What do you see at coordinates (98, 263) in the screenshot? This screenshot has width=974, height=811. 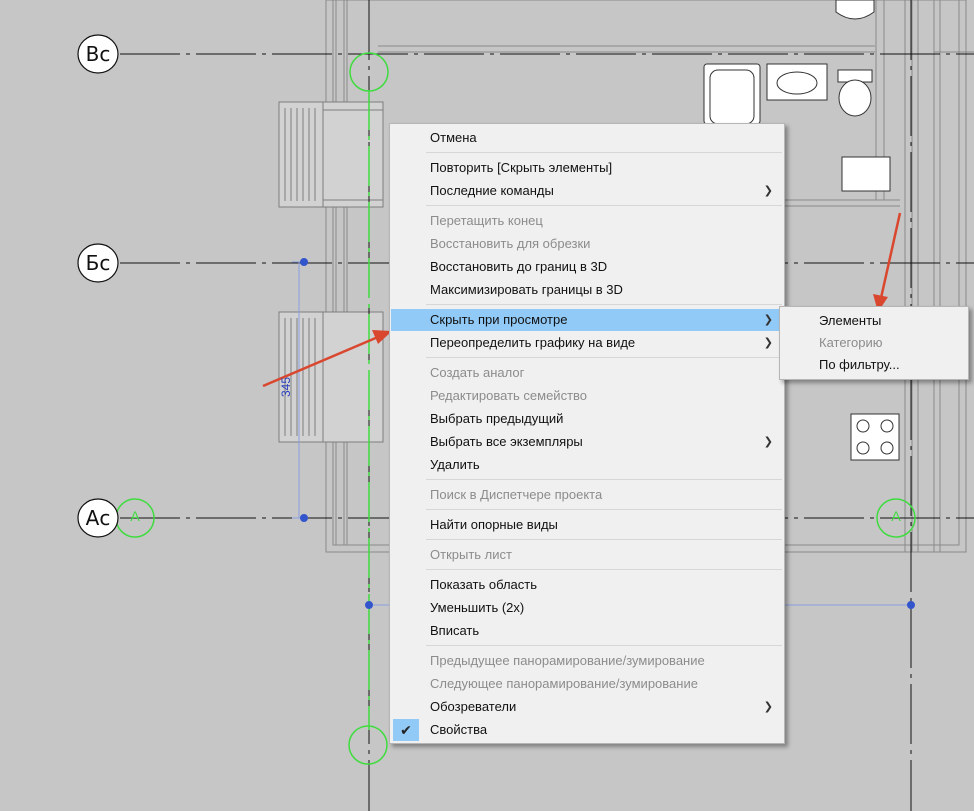 I see `grid-label-middle: Бс` at bounding box center [98, 263].